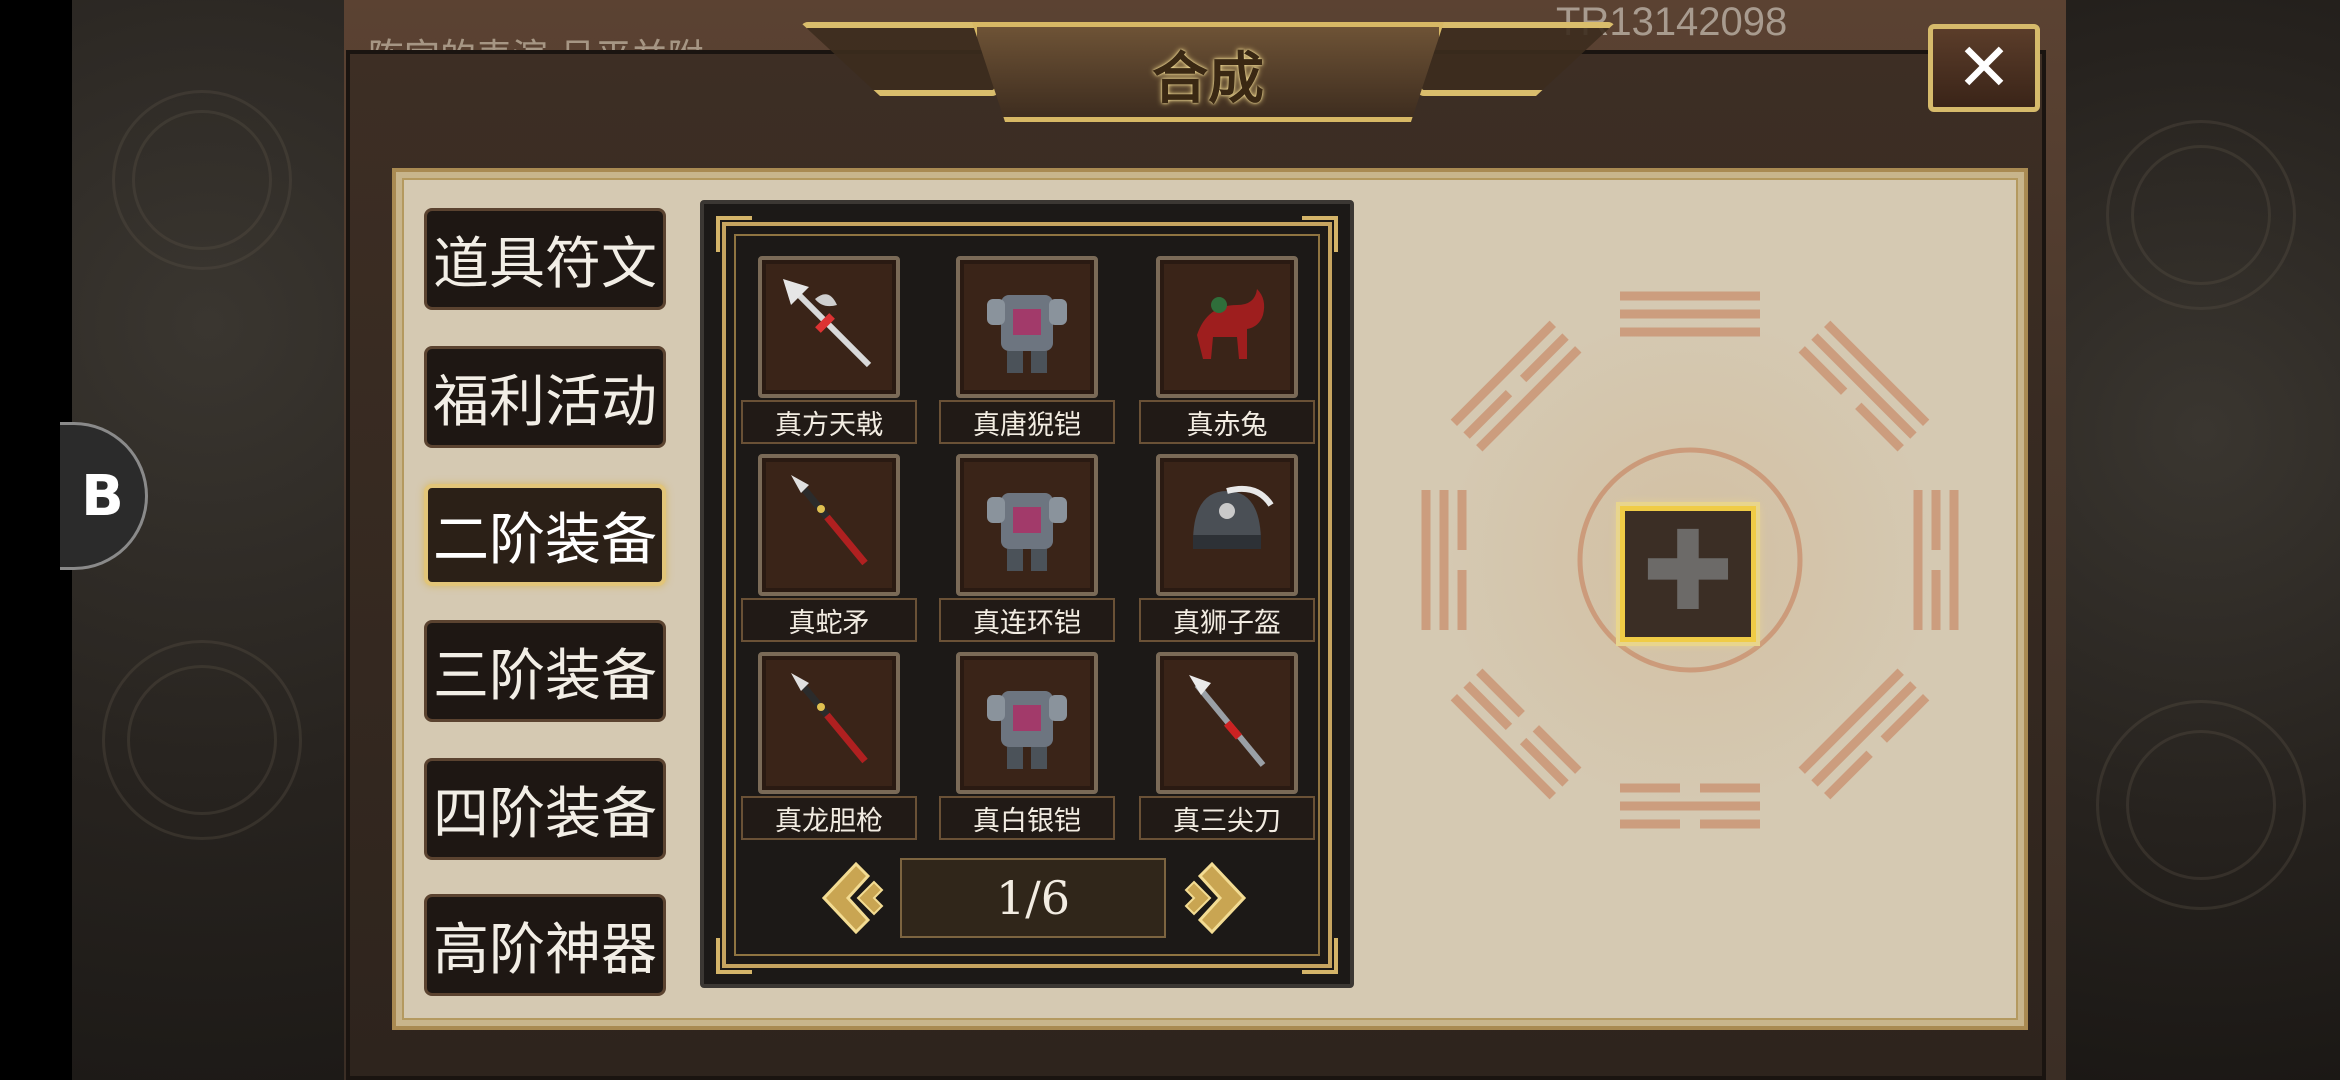  What do you see at coordinates (1027, 620) in the screenshot?
I see `item-name-label: 真连环铠` at bounding box center [1027, 620].